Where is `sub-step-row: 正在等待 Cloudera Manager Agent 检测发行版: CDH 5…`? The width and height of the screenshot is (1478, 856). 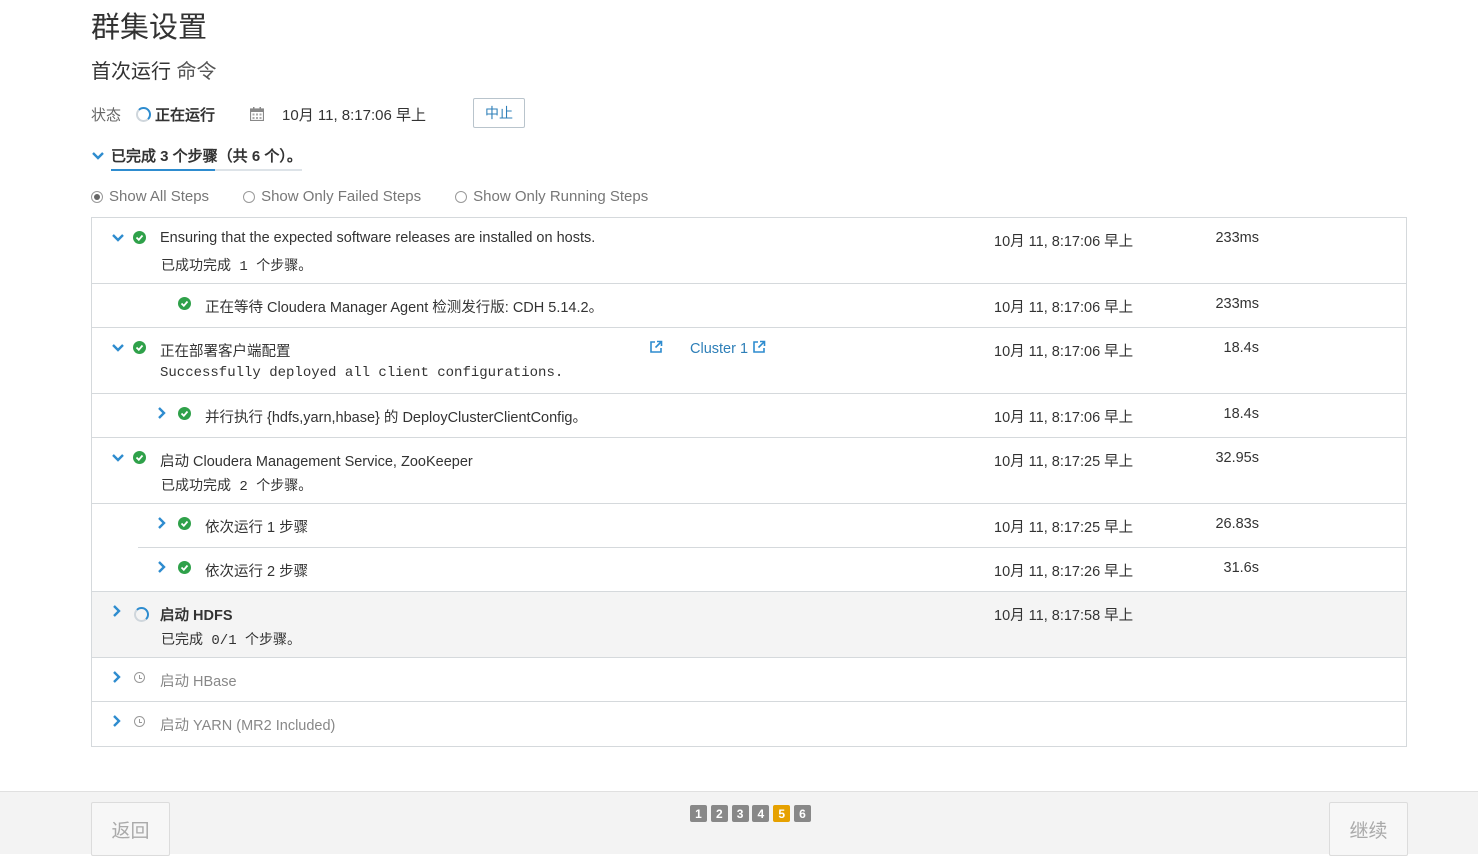 sub-step-row: 正在等待 Cloudera Manager Agent 检测发行版: CDH 5… is located at coordinates (749, 306).